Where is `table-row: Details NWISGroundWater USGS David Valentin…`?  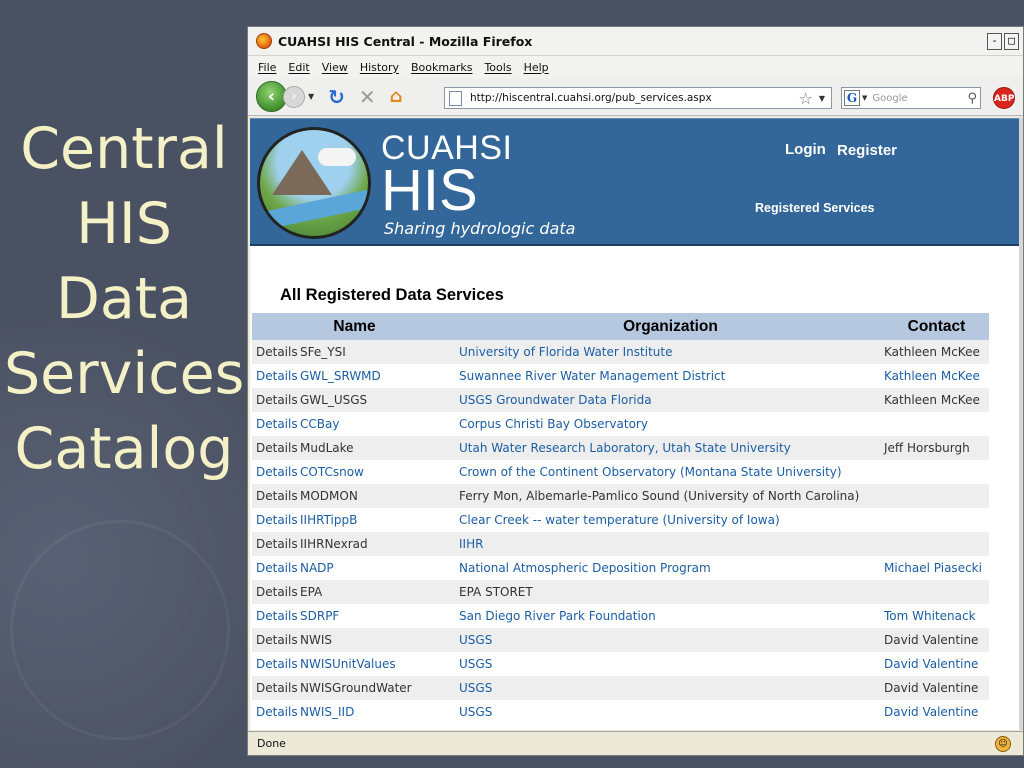
table-row: Details NWISGroundWater USGS David Valentin… is located at coordinates (620, 688).